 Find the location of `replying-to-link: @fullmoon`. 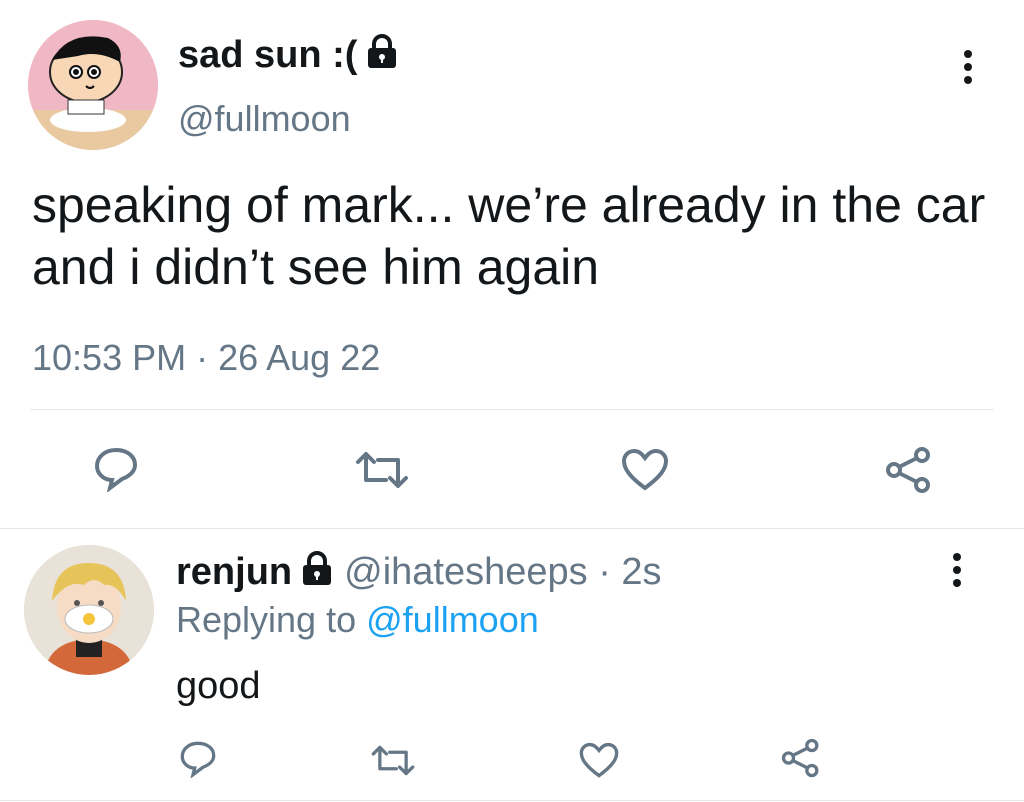

replying-to-link: @fullmoon is located at coordinates (452, 619).